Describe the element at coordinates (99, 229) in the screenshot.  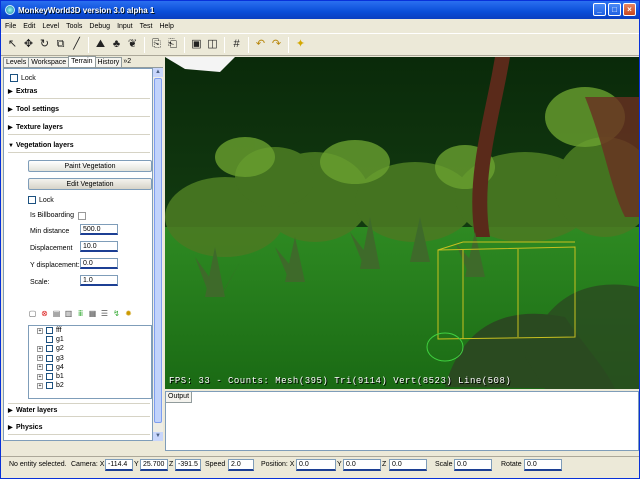
I see `min-distance-input: 500.0` at that location.